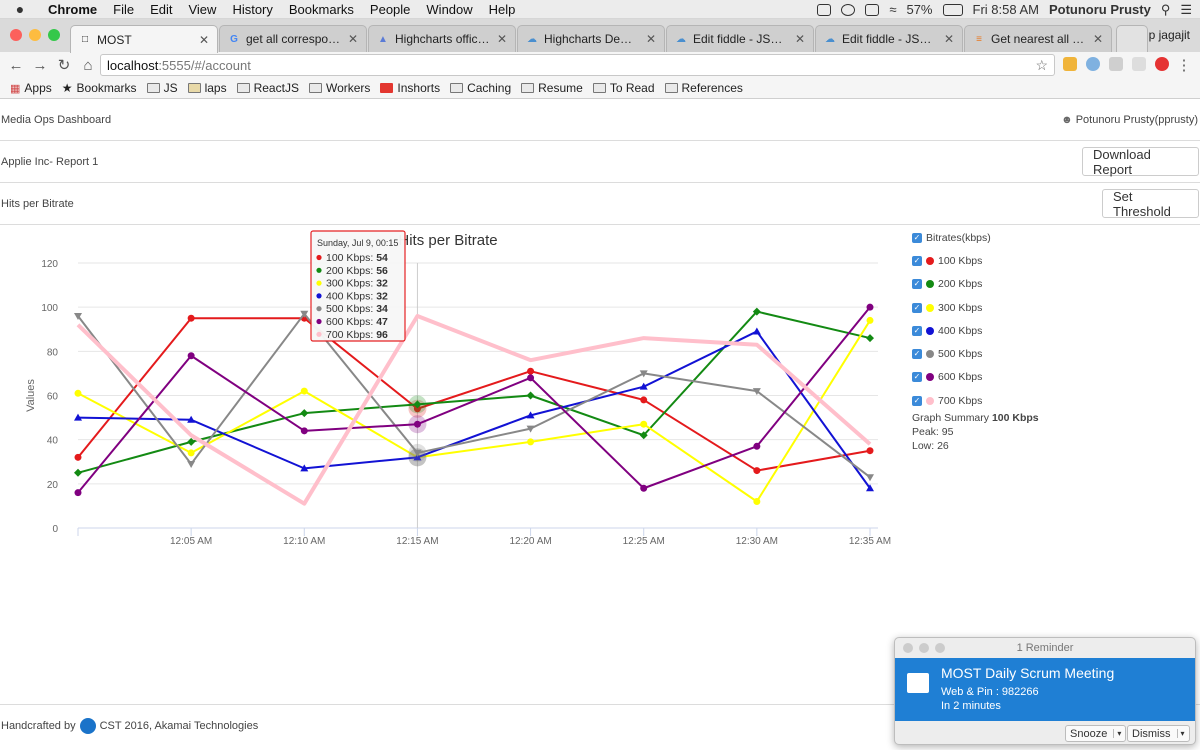  Describe the element at coordinates (591, 38) in the screenshot. I see `tab-highcharts-demo: ☁ Highcharts Demo - JS ✕` at that location.